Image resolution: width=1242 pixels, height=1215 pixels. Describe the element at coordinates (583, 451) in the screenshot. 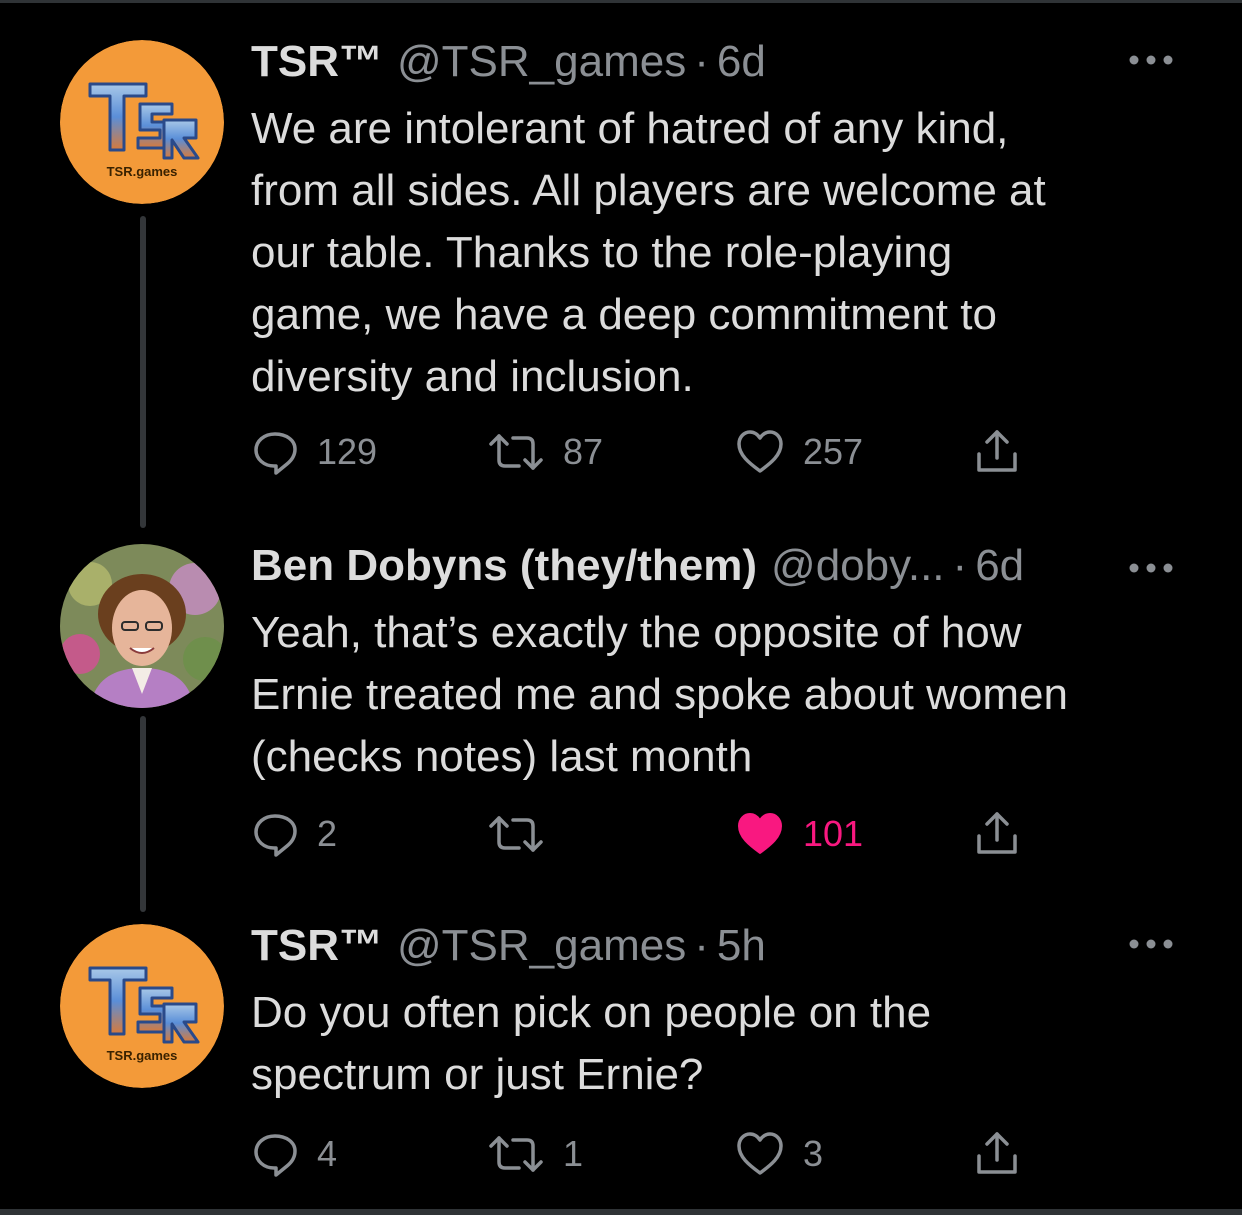

I see `retweet-count: 87` at that location.